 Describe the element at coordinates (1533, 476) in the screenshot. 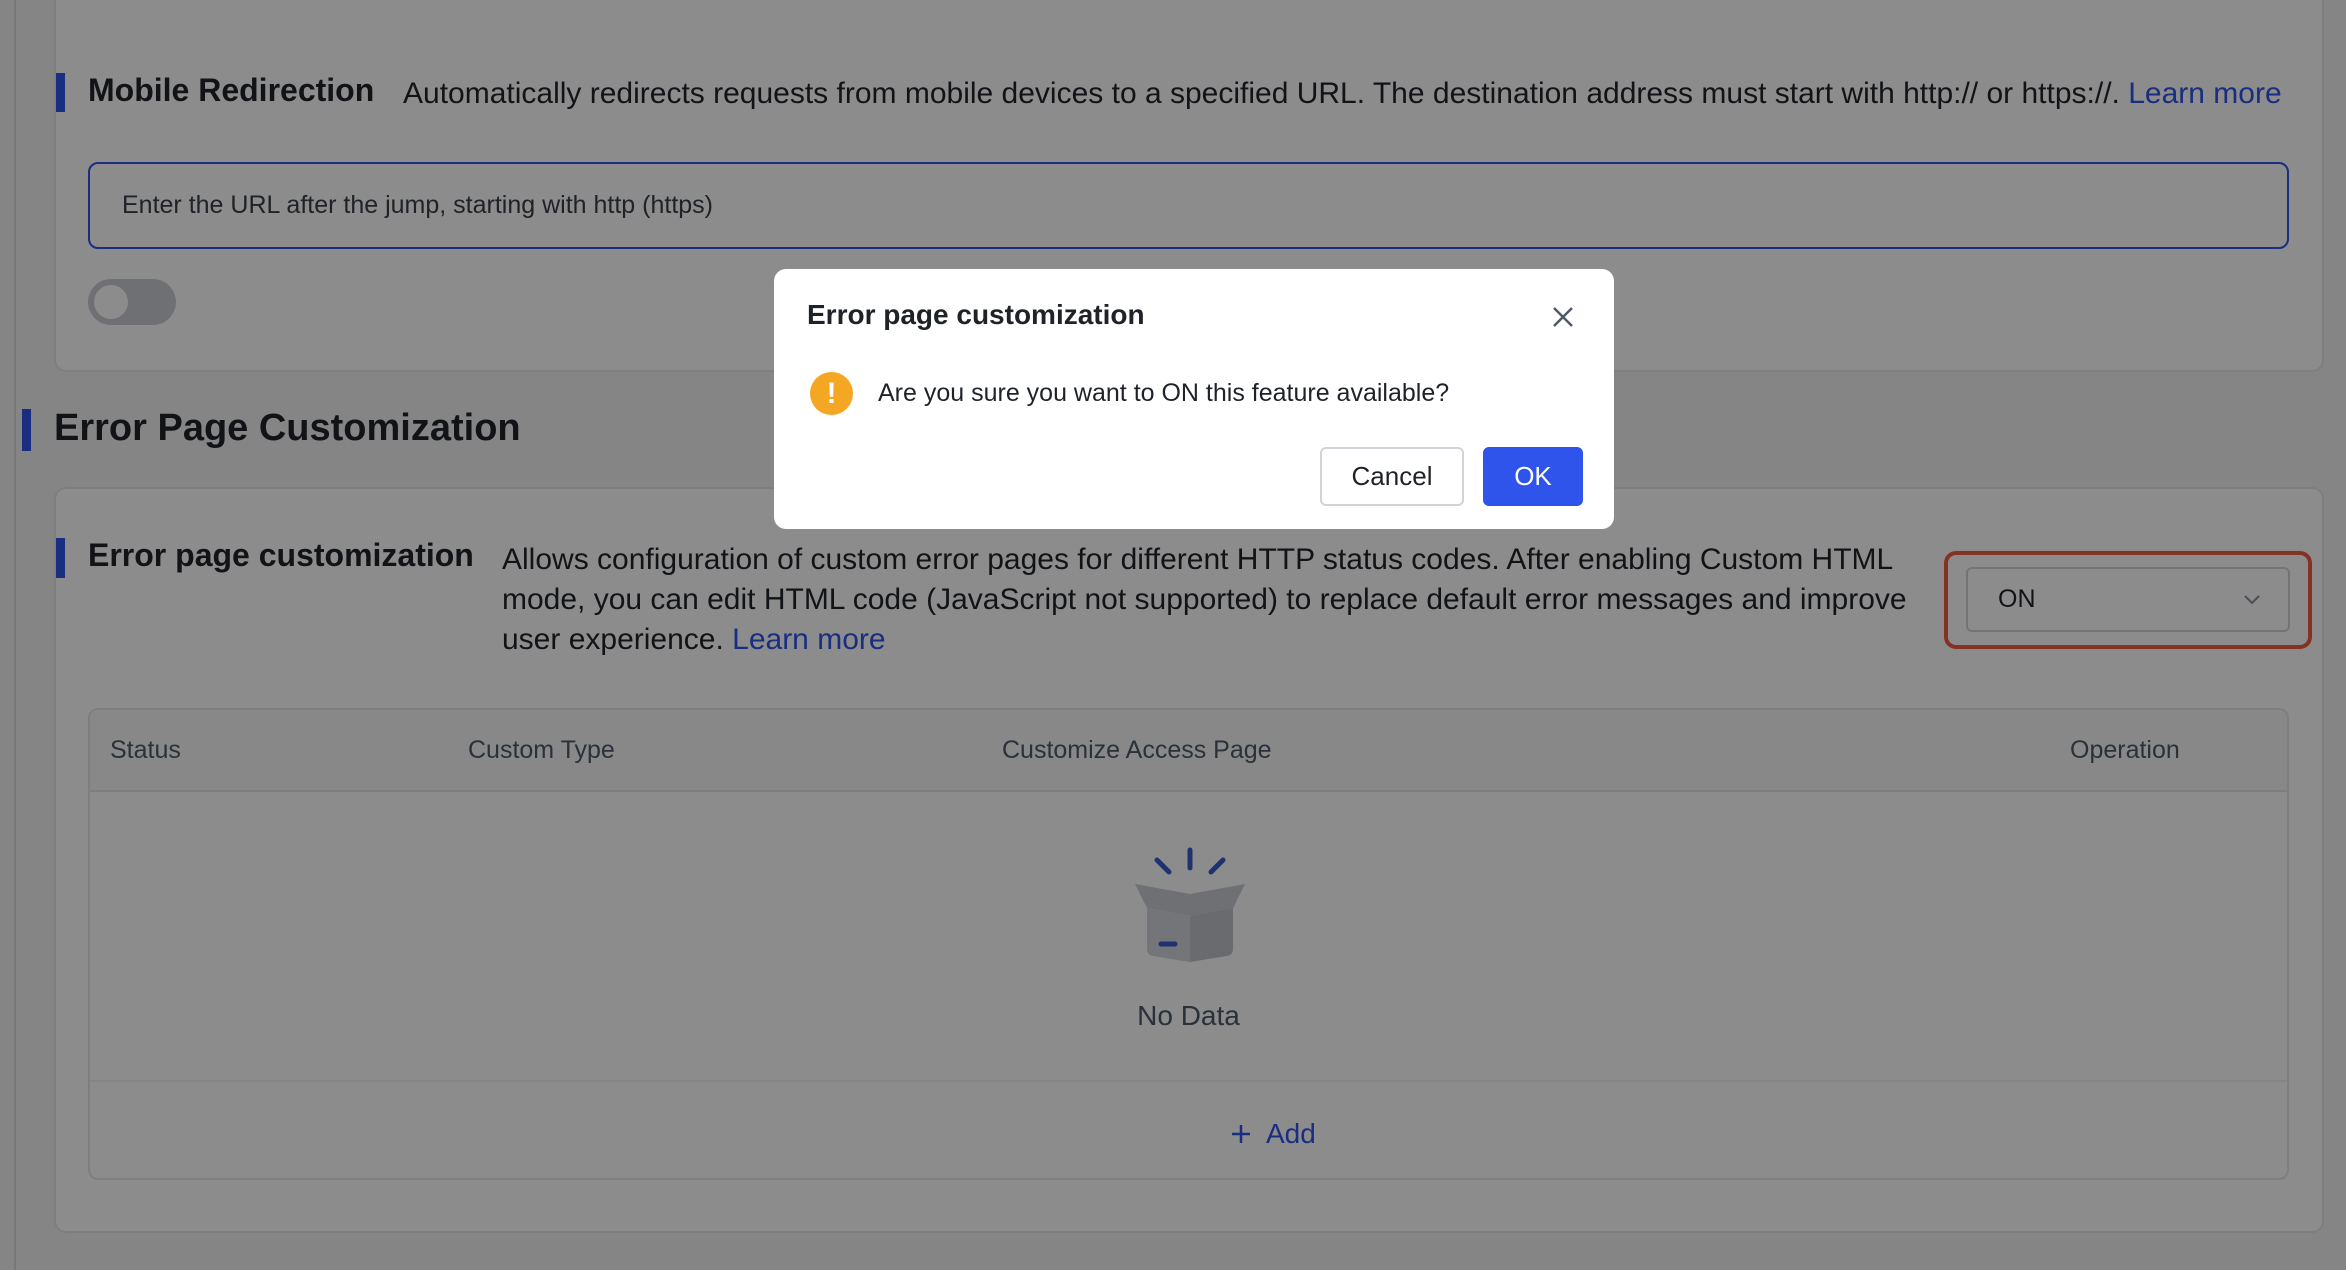

I see `ok-button: OK` at that location.